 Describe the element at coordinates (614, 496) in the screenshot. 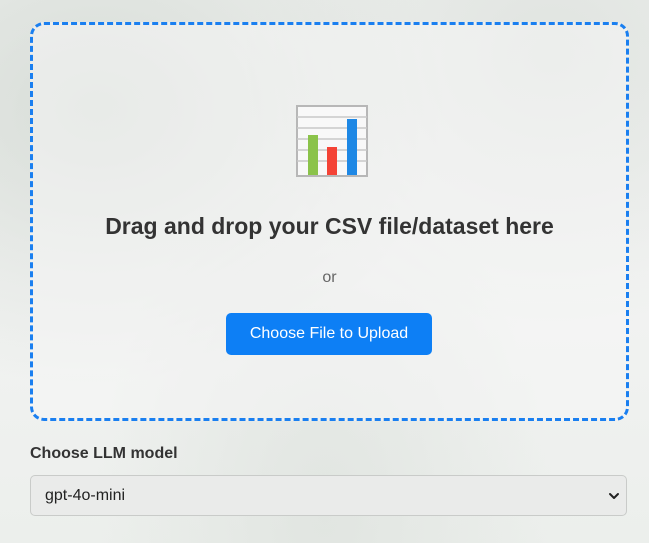

I see `chevron-down-icon` at that location.